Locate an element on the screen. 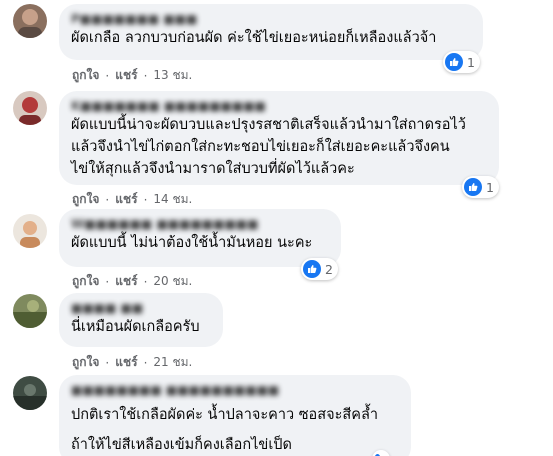 This screenshot has width=553, height=456. comment-bubble: ■■■■ ■■ นี่เหมือนผัดเกลือครับ is located at coordinates (141, 320).